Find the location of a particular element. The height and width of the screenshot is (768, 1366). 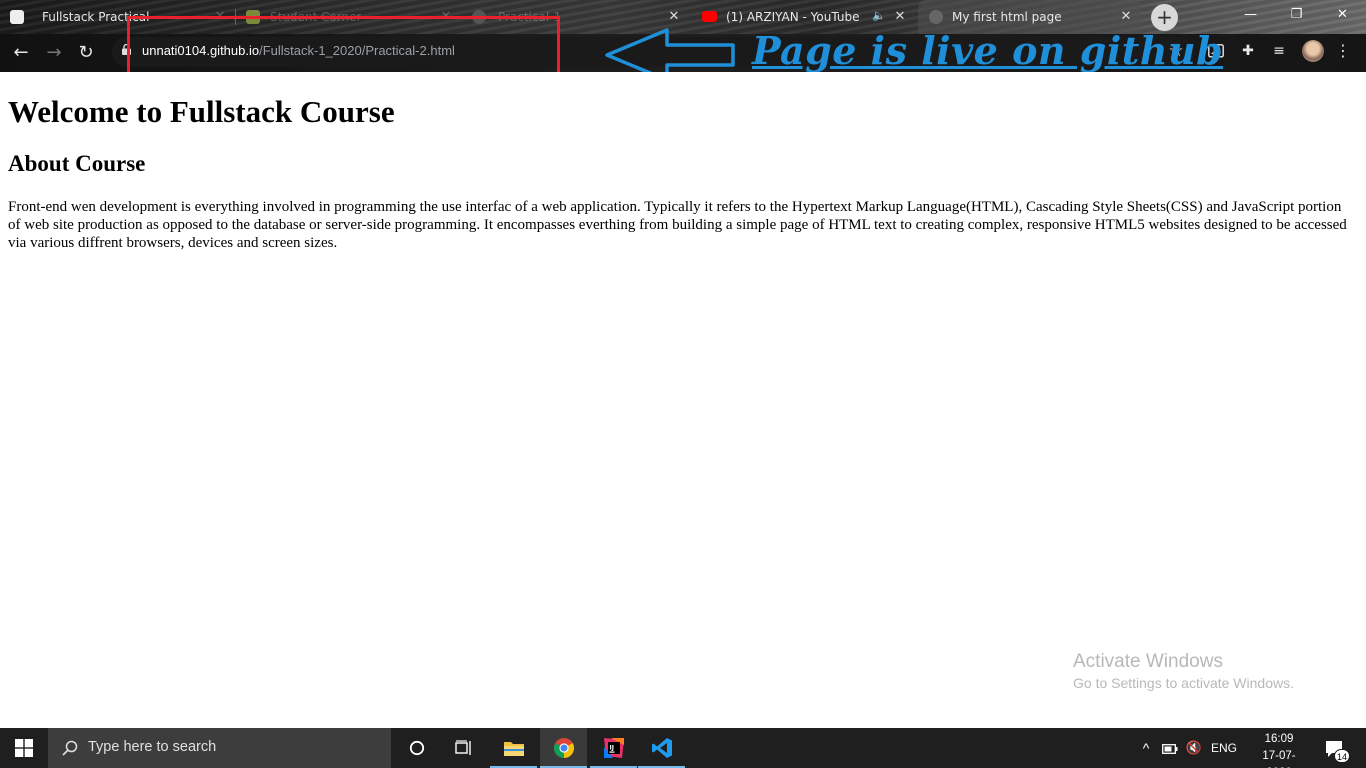

taskbar-search-box: Type here to search is located at coordinates (219, 748).